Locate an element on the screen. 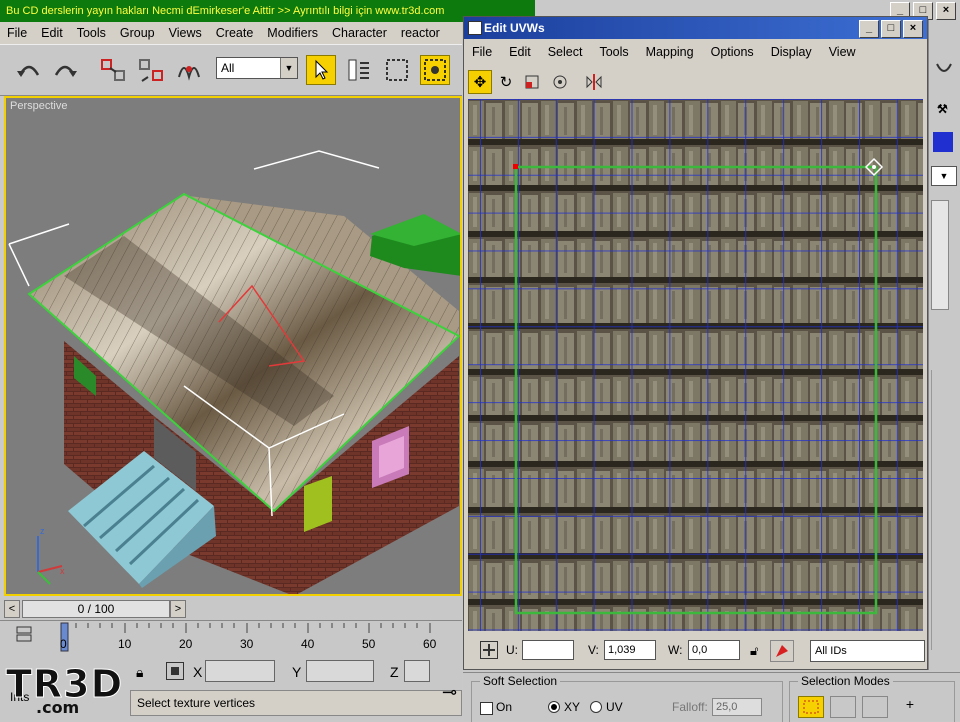 The width and height of the screenshot is (960, 722). w-label: W: is located at coordinates (675, 650).